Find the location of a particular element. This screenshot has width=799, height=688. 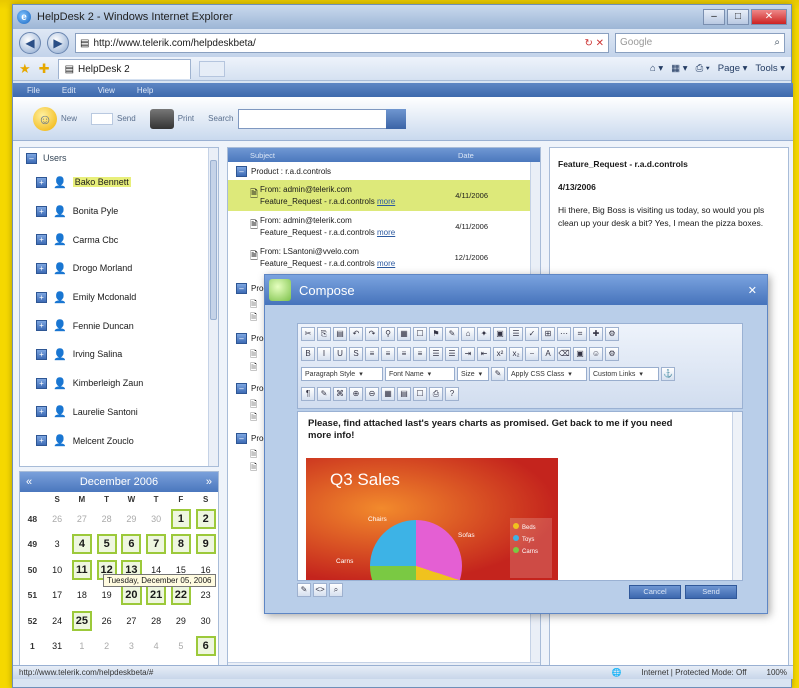

subject-column: Subject is located at coordinates (343, 155).